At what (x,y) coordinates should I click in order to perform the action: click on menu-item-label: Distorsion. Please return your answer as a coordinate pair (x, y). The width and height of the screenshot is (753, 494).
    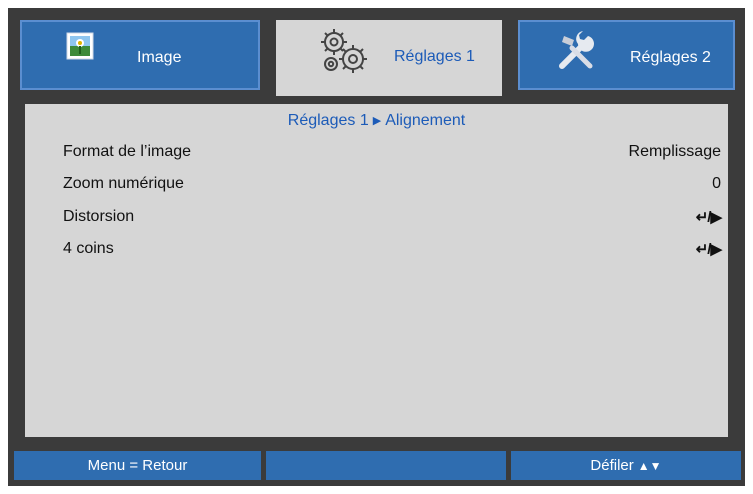
    Looking at the image, I should click on (99, 216).